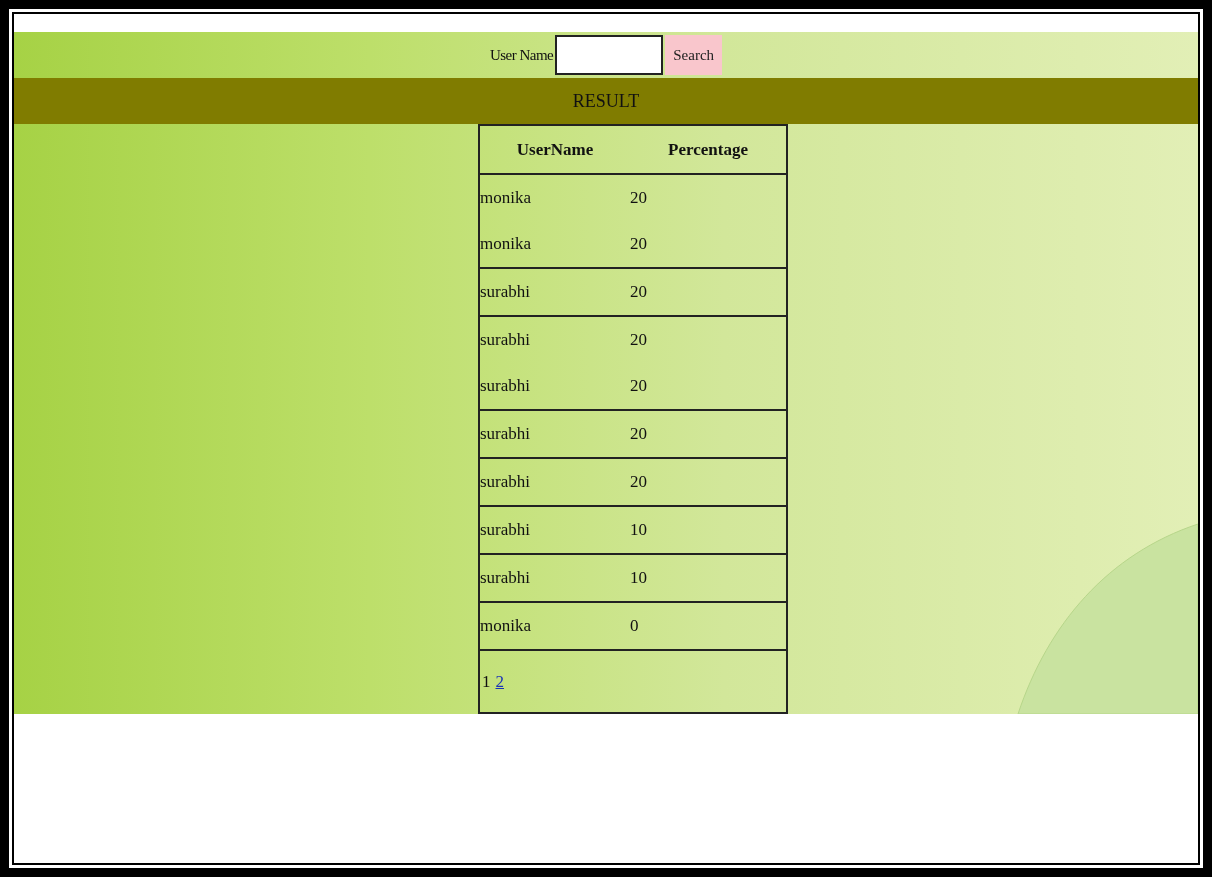 Image resolution: width=1212 pixels, height=877 pixels. What do you see at coordinates (521, 55) in the screenshot?
I see `field-label: User Name` at bounding box center [521, 55].